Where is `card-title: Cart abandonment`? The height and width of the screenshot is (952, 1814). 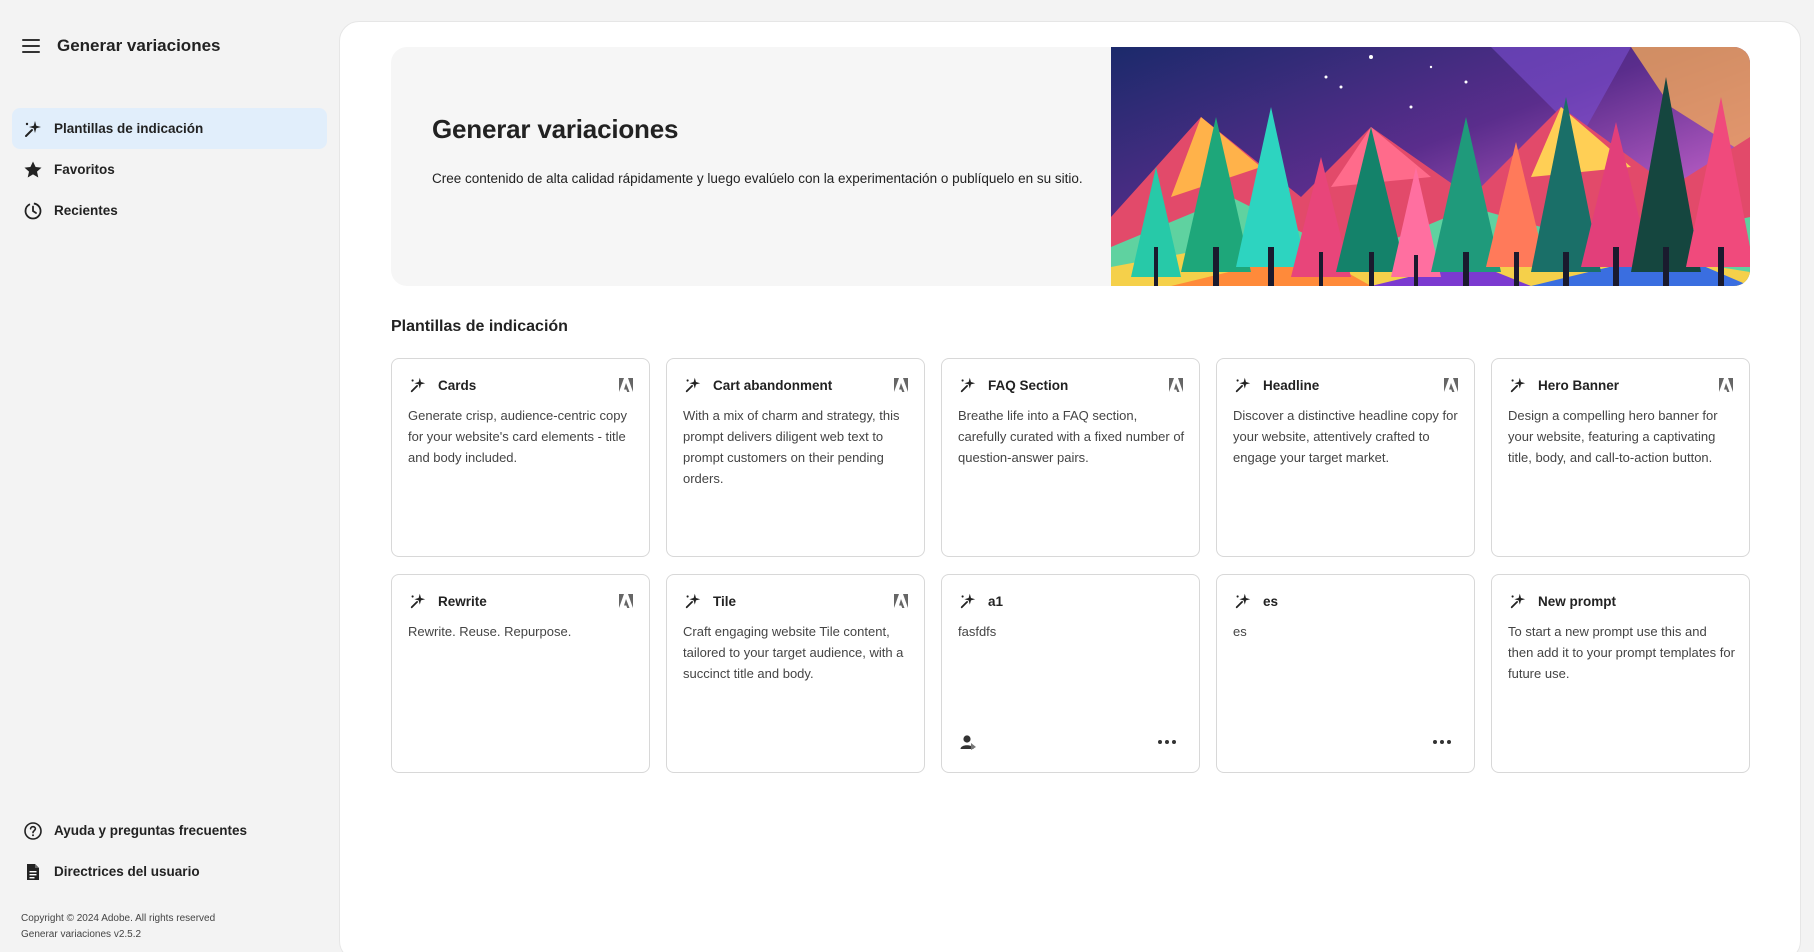
card-title: Cart abandonment is located at coordinates (773, 385).